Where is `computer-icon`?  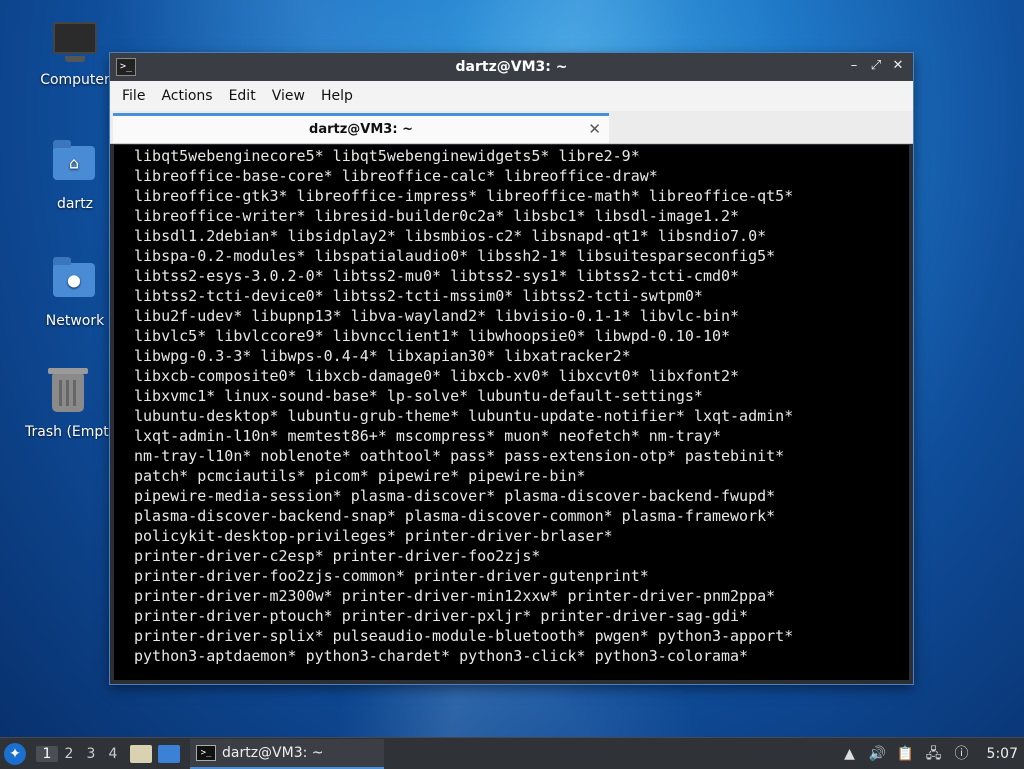 computer-icon is located at coordinates (75, 44).